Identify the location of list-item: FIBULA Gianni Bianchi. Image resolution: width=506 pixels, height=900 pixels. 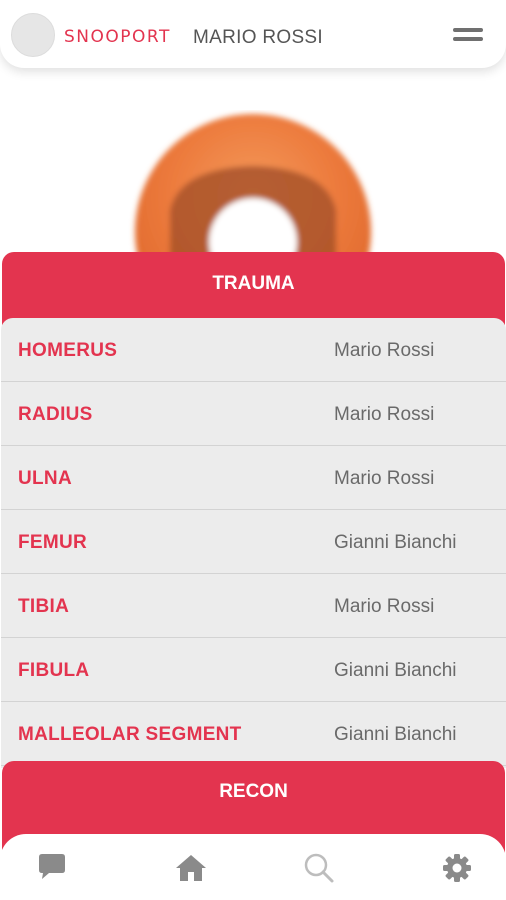
(253, 670).